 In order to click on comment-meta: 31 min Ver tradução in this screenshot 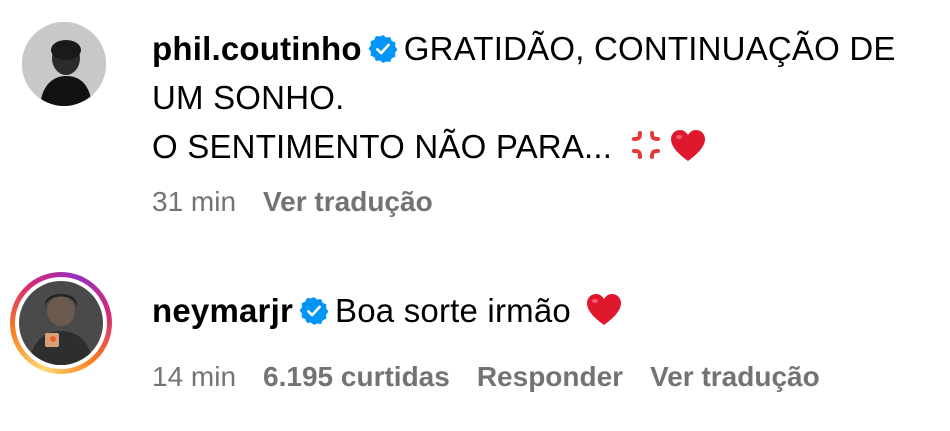, I will do `click(306, 202)`.